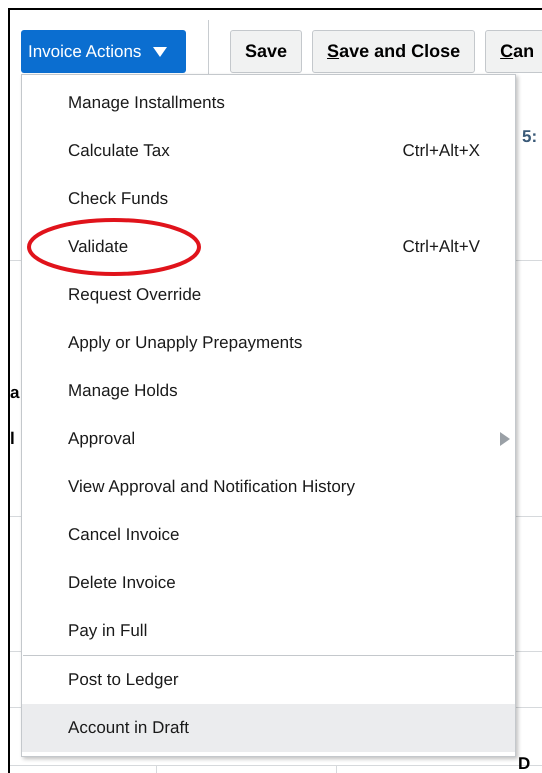 The width and height of the screenshot is (542, 773). What do you see at coordinates (268, 631) in the screenshot?
I see `menu-item: Pay in Full` at bounding box center [268, 631].